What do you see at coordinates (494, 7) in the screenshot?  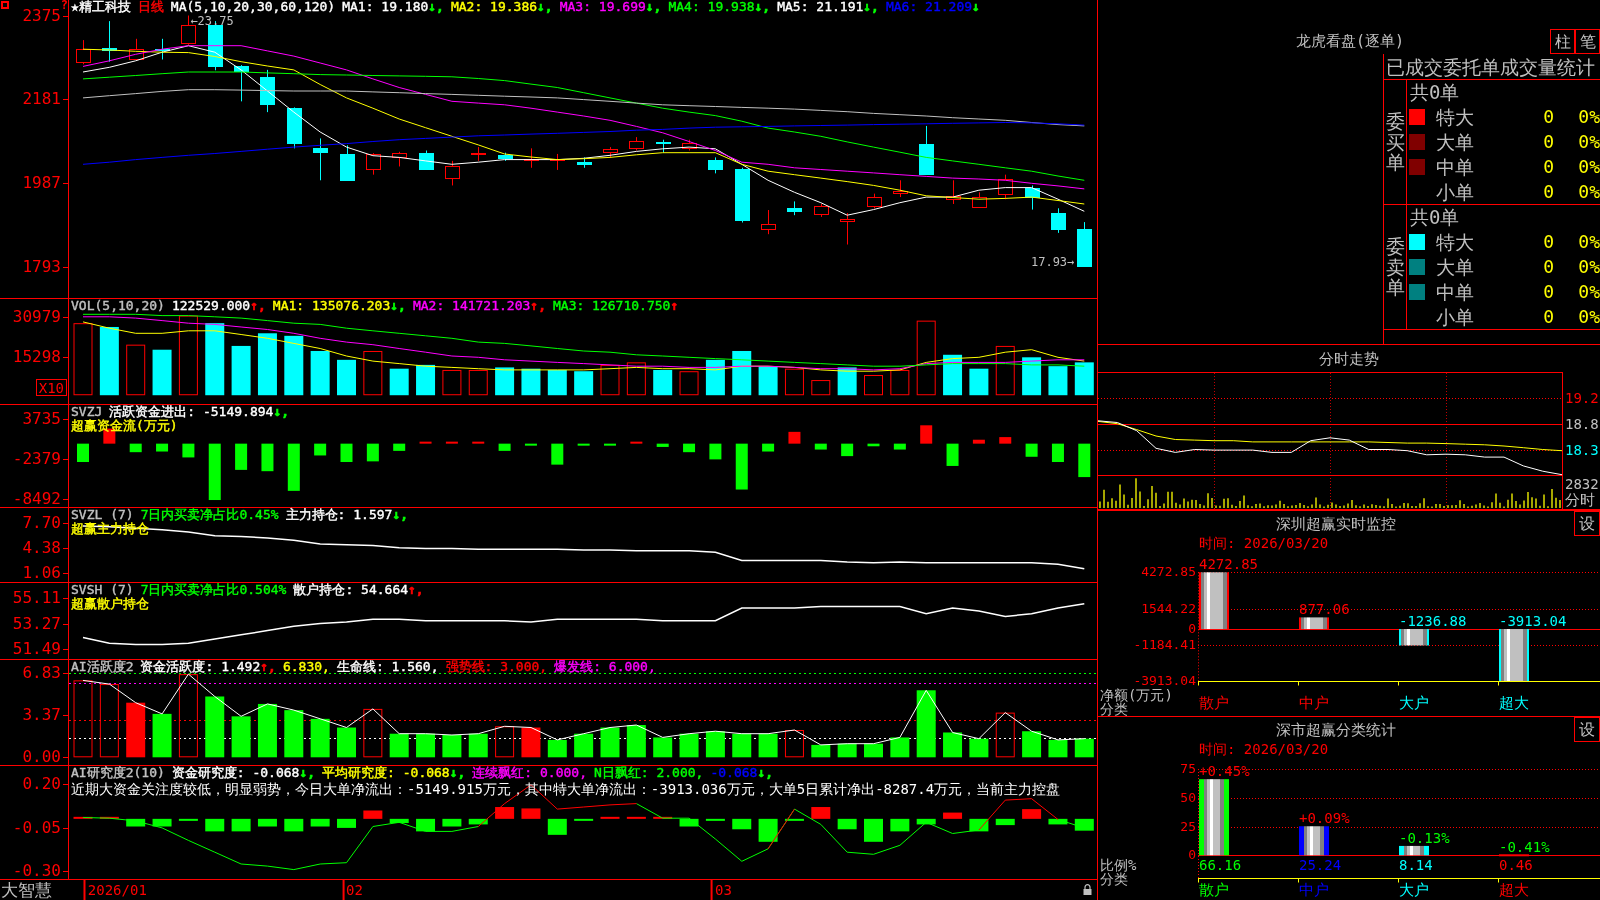 I see `legend-text: MA2: 19.386` at bounding box center [494, 7].